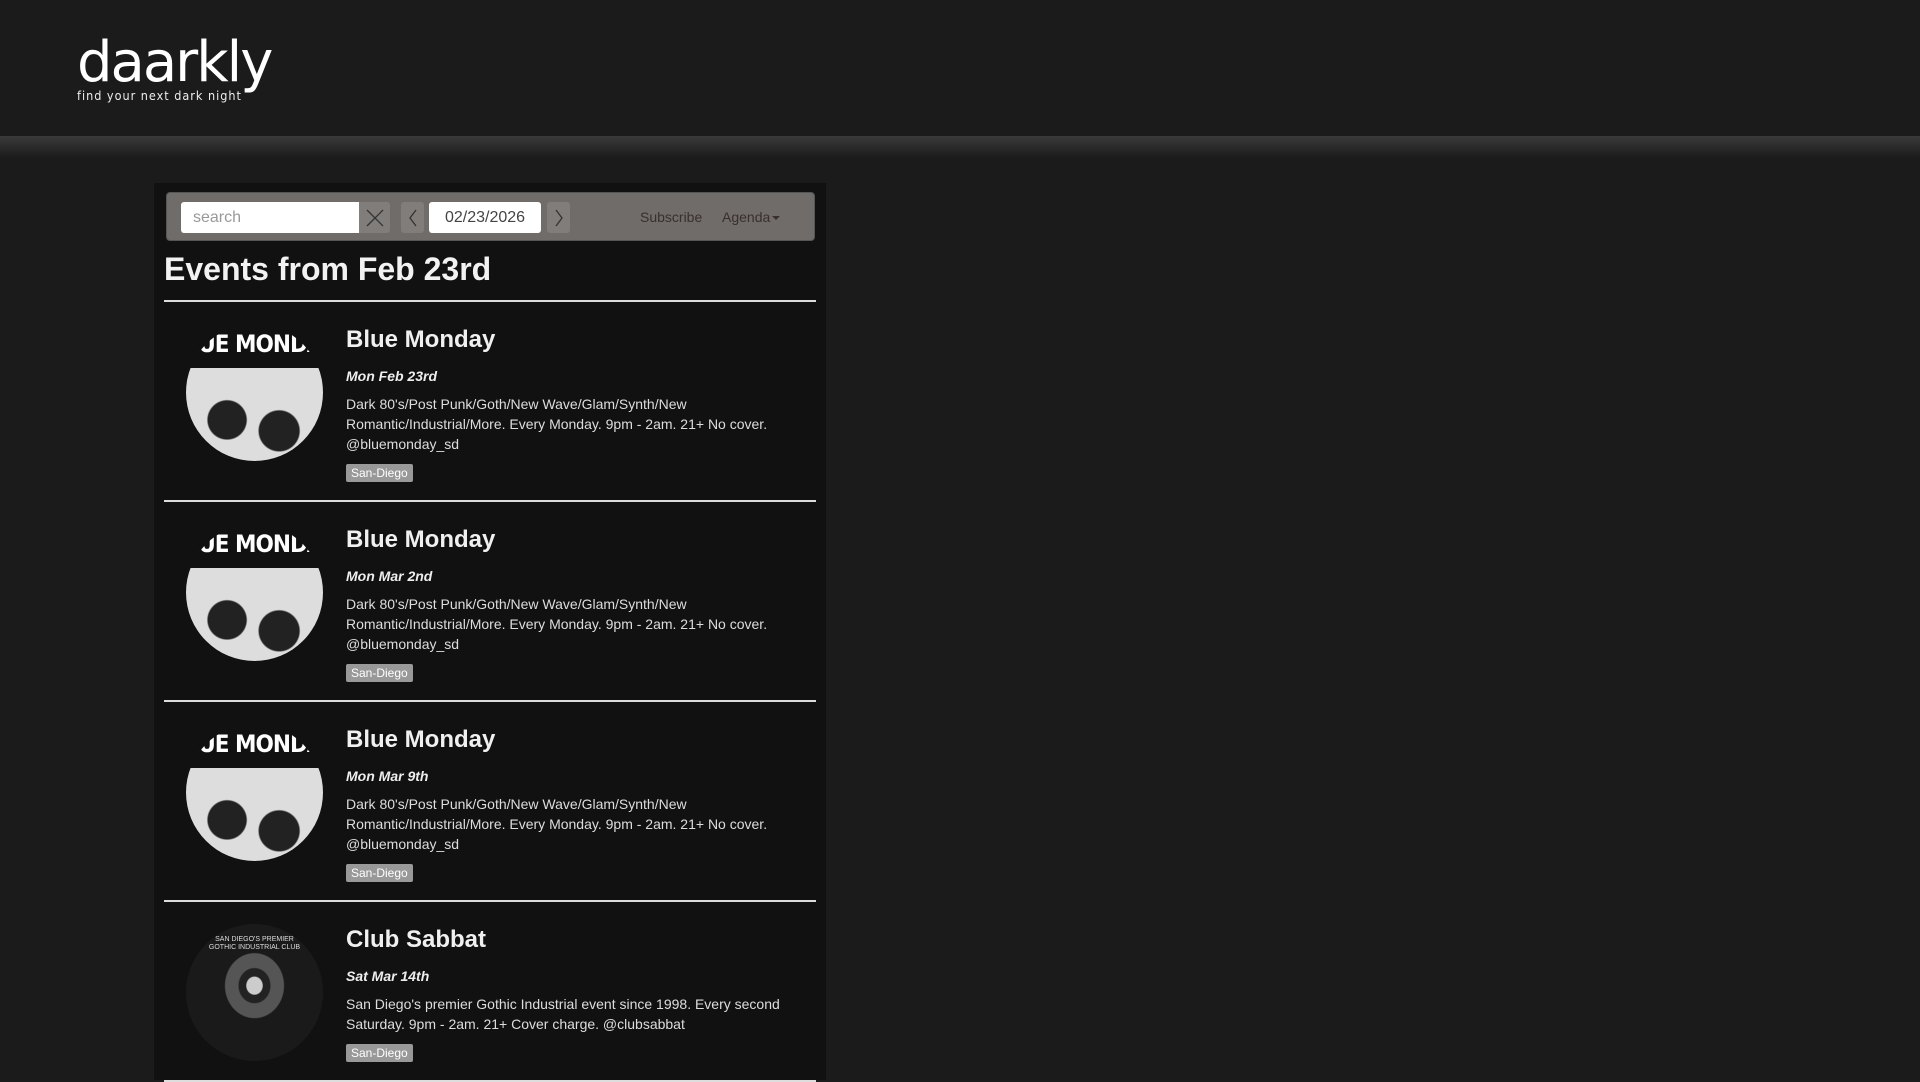  I want to click on date-input: 02/23/2026, so click(485, 217).